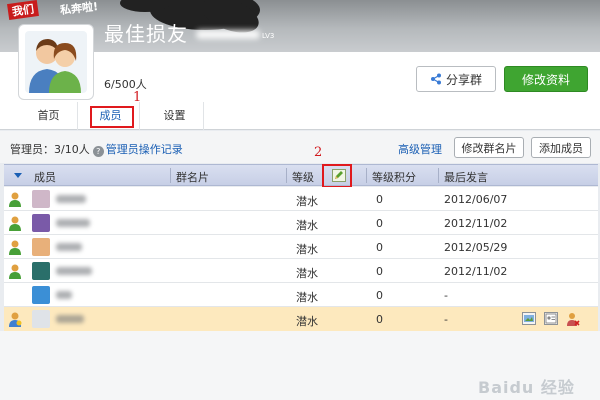 This screenshot has width=600, height=400. I want to click on members-toolbar: 管理员：3/10人? 管理员操作记录 高级管理 修改群名片 添加成员, so click(300, 147).